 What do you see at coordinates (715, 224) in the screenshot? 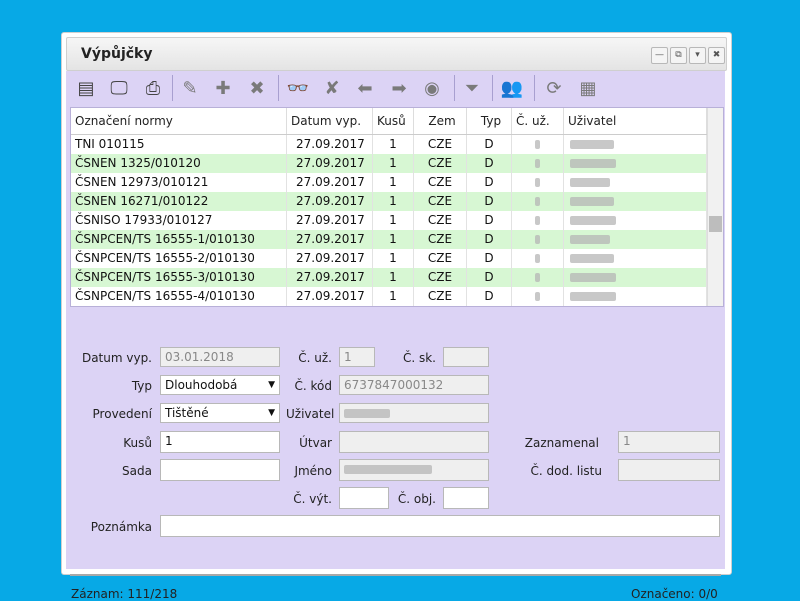
I see `scrollbar-thumb` at bounding box center [715, 224].